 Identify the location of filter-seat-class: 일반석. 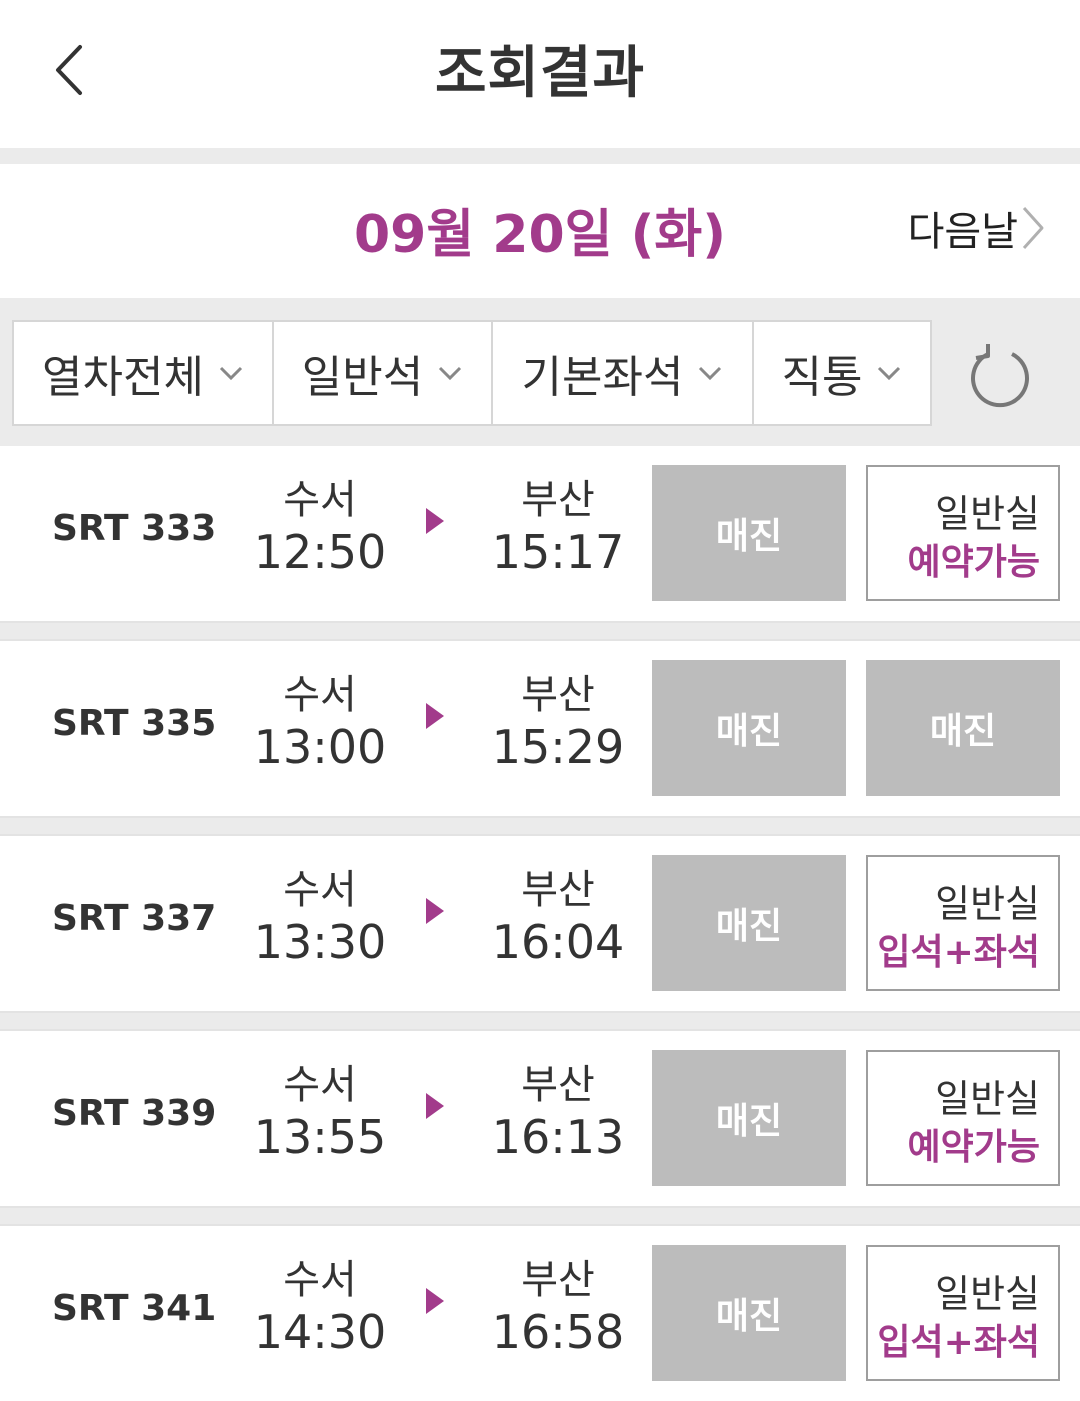
(383, 373).